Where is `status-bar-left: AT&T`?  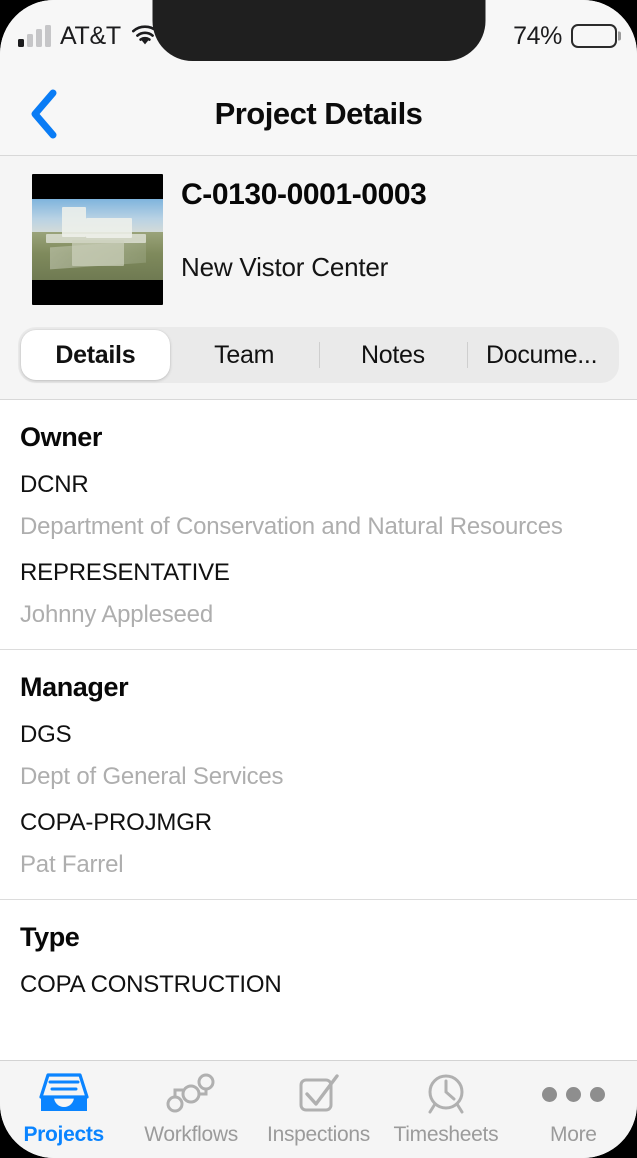 status-bar-left: AT&T is located at coordinates (80, 36).